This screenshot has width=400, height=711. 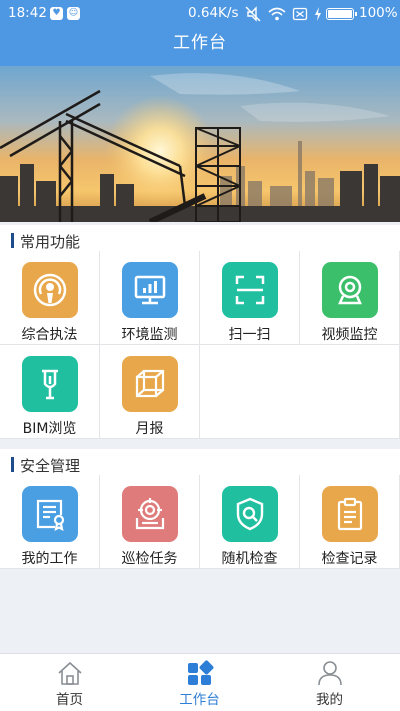 What do you see at coordinates (199, 700) in the screenshot?
I see `tab-label: 工作台` at bounding box center [199, 700].